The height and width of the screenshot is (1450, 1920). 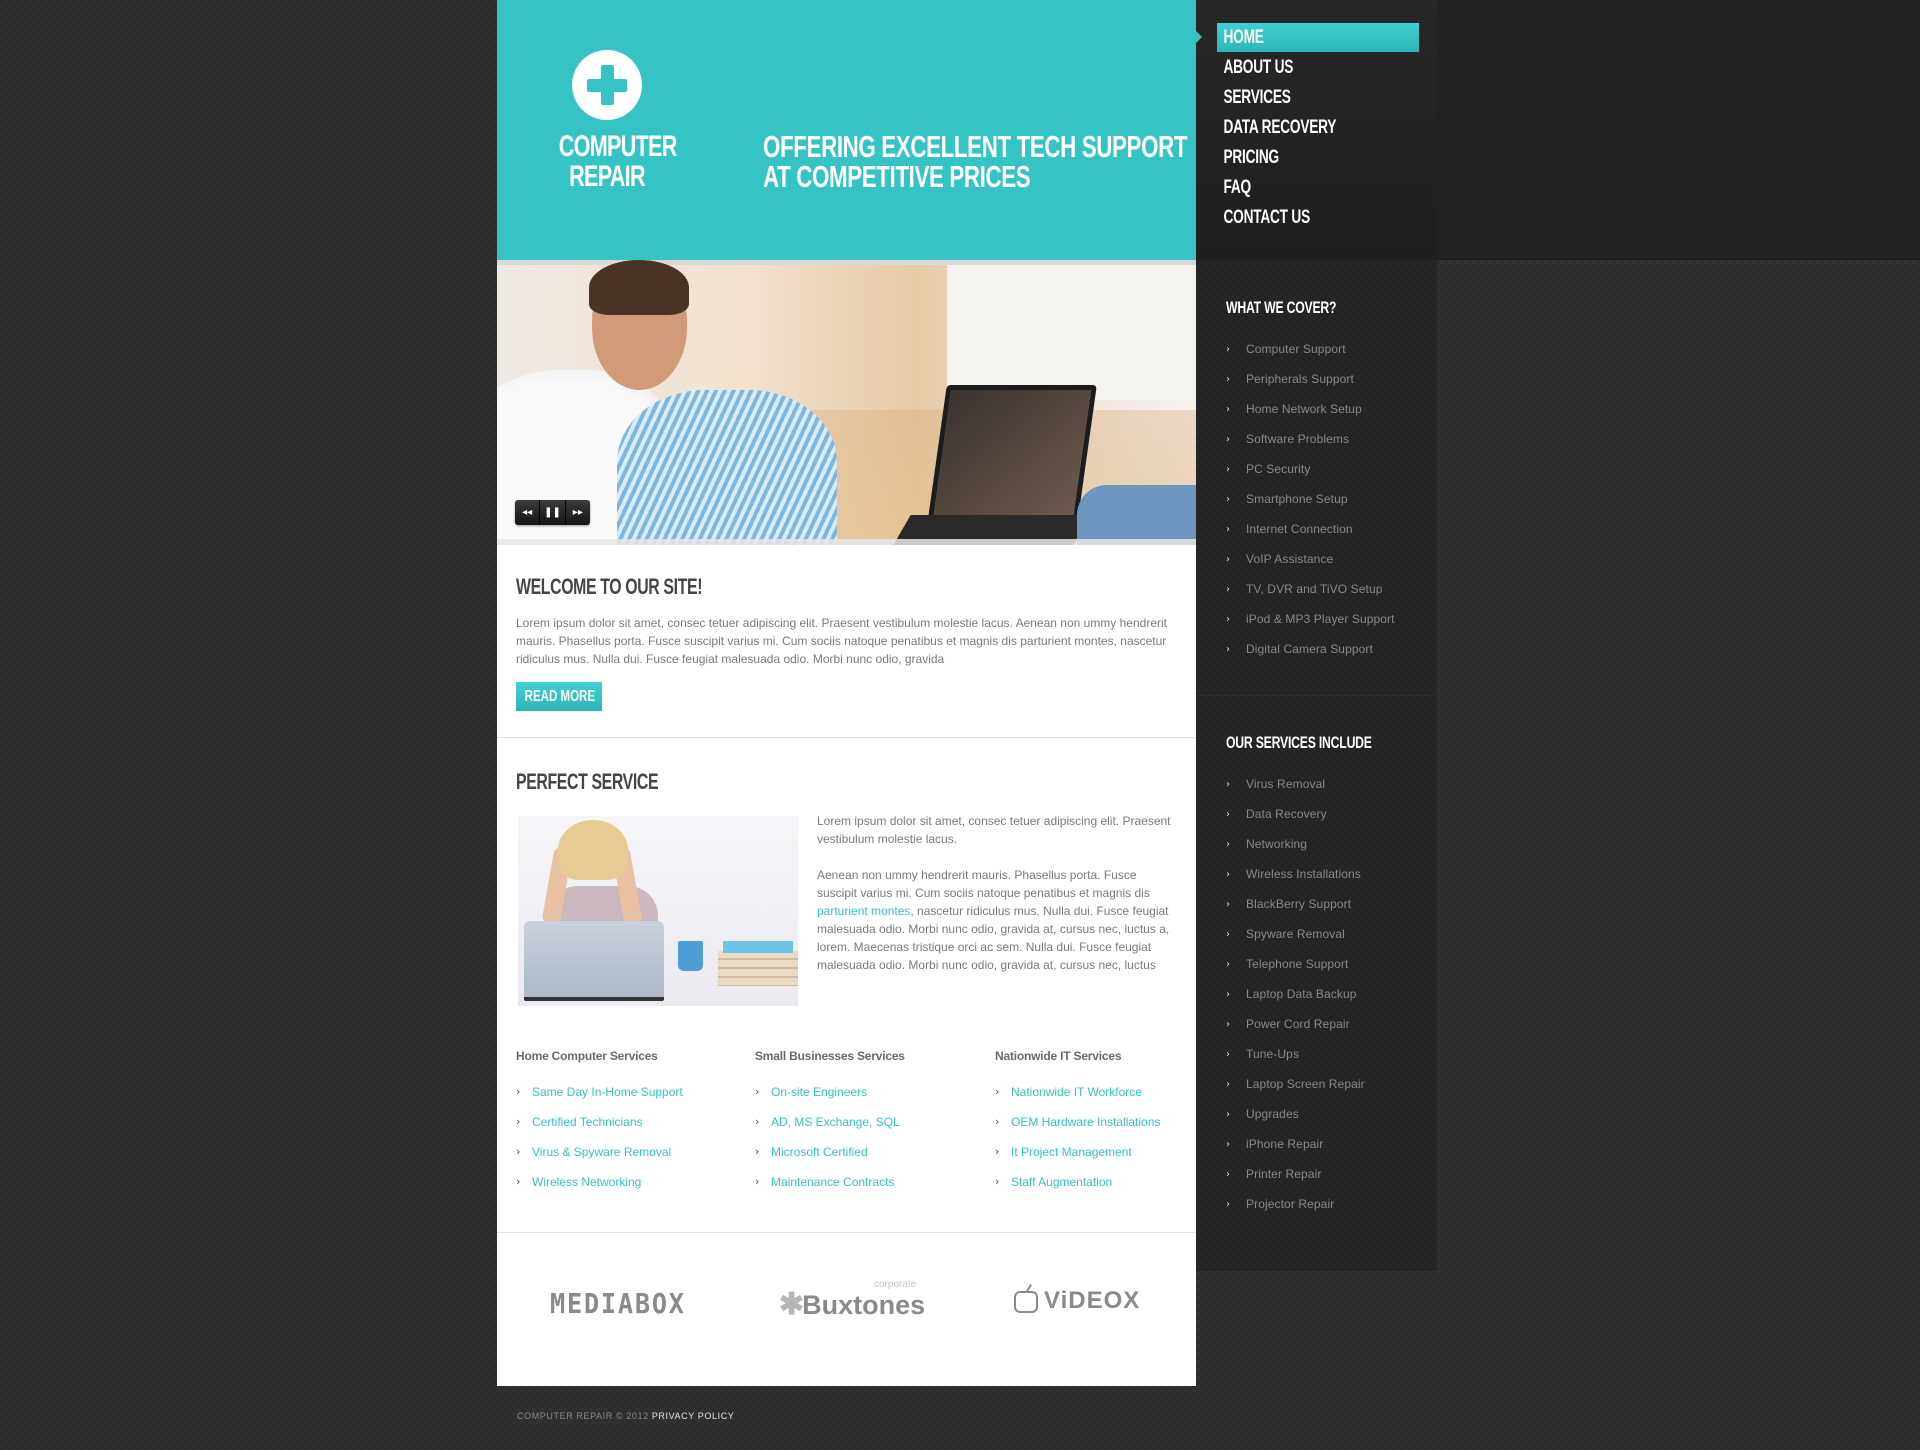 I want to click on service-link: OEM Hardware Installations, so click(x=1085, y=1122).